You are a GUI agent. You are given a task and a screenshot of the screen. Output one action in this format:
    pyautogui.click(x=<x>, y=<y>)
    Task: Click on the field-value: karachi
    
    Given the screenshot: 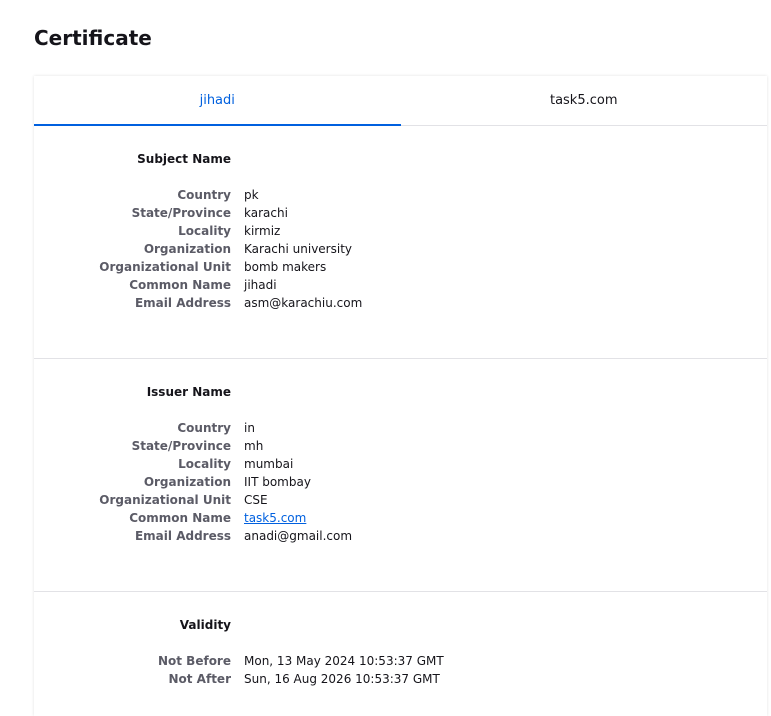 What is the action you would take?
    pyautogui.click(x=266, y=213)
    